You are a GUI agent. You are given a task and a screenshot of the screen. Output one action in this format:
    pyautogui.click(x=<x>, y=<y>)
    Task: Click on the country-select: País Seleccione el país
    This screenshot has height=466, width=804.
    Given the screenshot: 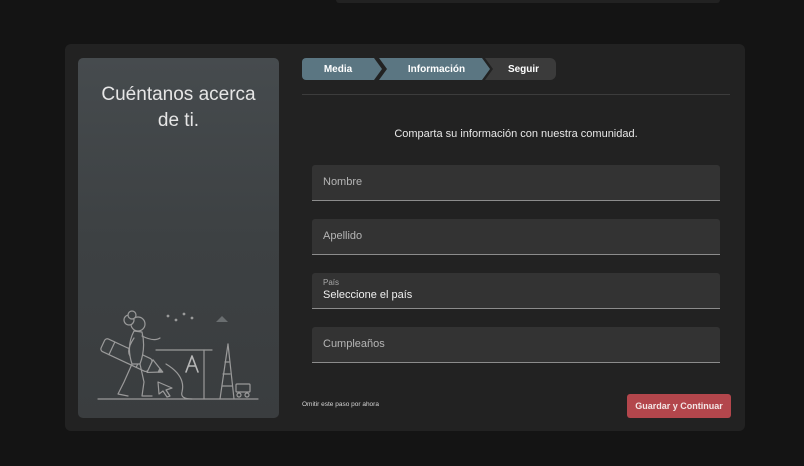 What is the action you would take?
    pyautogui.click(x=516, y=291)
    